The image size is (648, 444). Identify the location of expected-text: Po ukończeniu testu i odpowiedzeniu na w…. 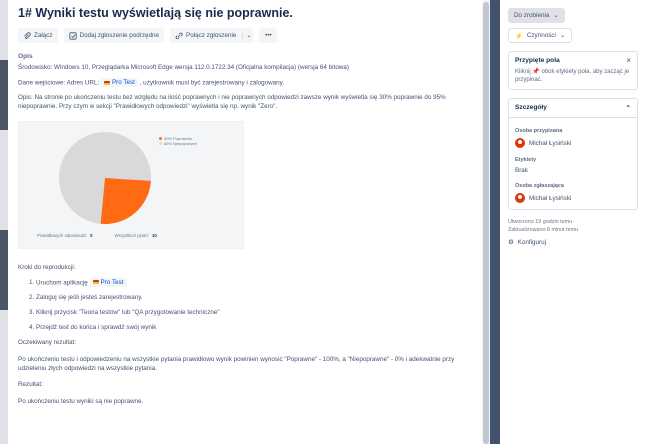
(236, 364).